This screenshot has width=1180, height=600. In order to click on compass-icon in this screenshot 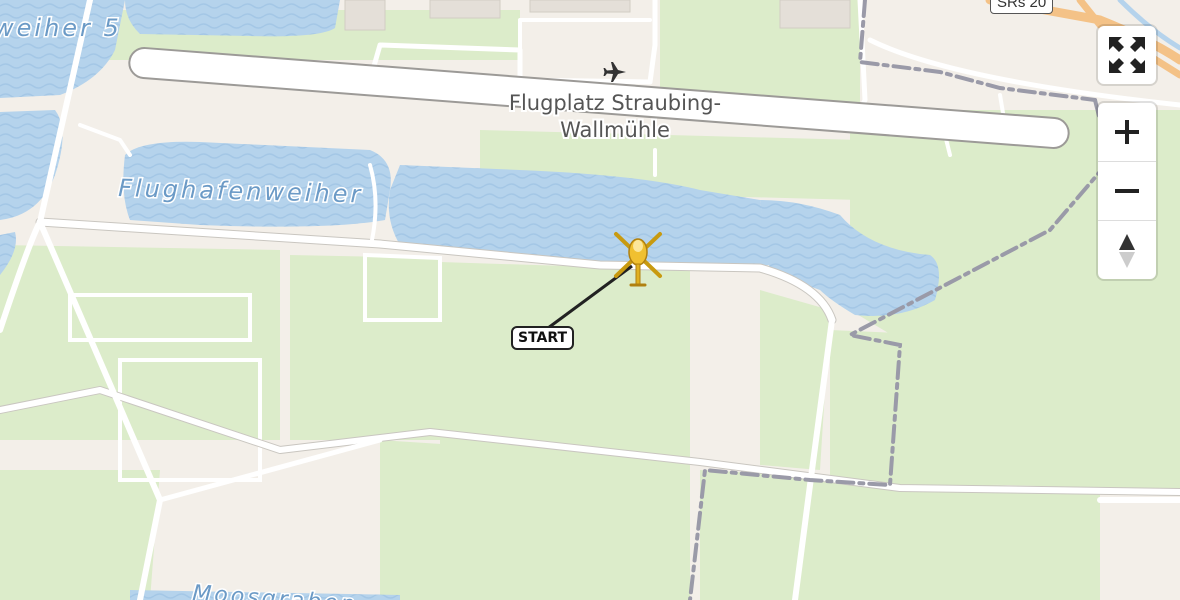, I will do `click(1127, 251)`.